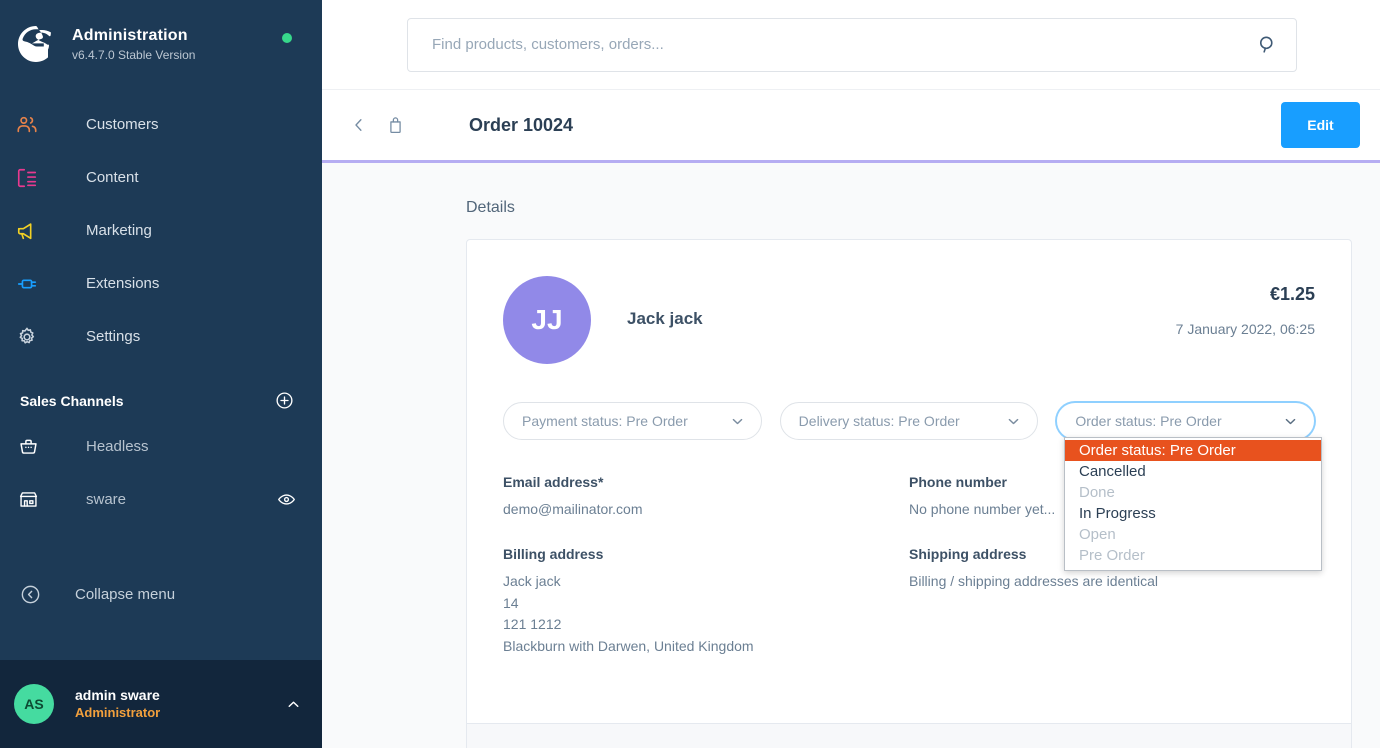 This screenshot has height=748, width=1380. Describe the element at coordinates (1148, 421) in the screenshot. I see `order-status-label: Order status: Pre Order` at that location.